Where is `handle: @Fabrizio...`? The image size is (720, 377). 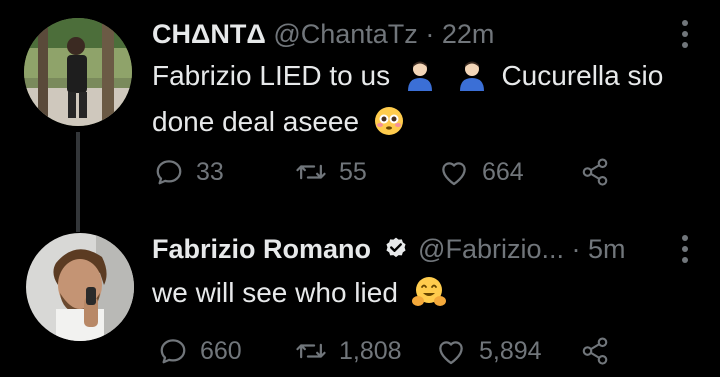 handle: @Fabrizio... is located at coordinates (491, 249).